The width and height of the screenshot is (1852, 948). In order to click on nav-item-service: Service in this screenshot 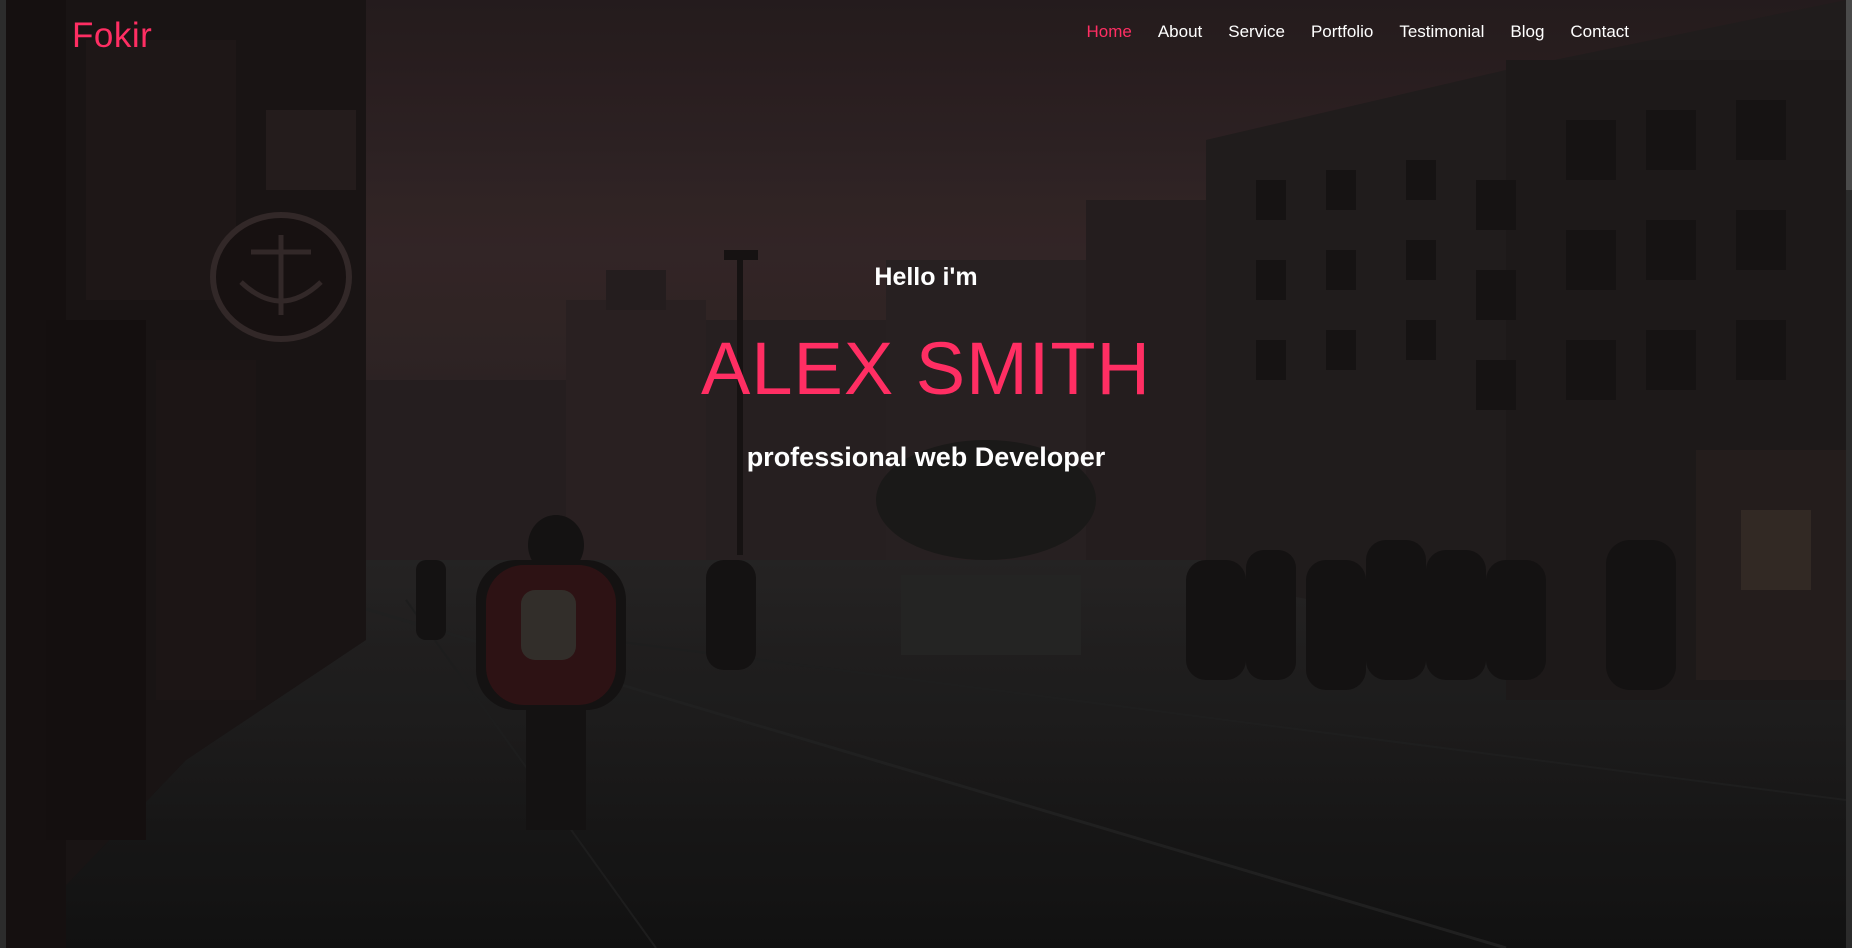, I will do `click(1256, 32)`.